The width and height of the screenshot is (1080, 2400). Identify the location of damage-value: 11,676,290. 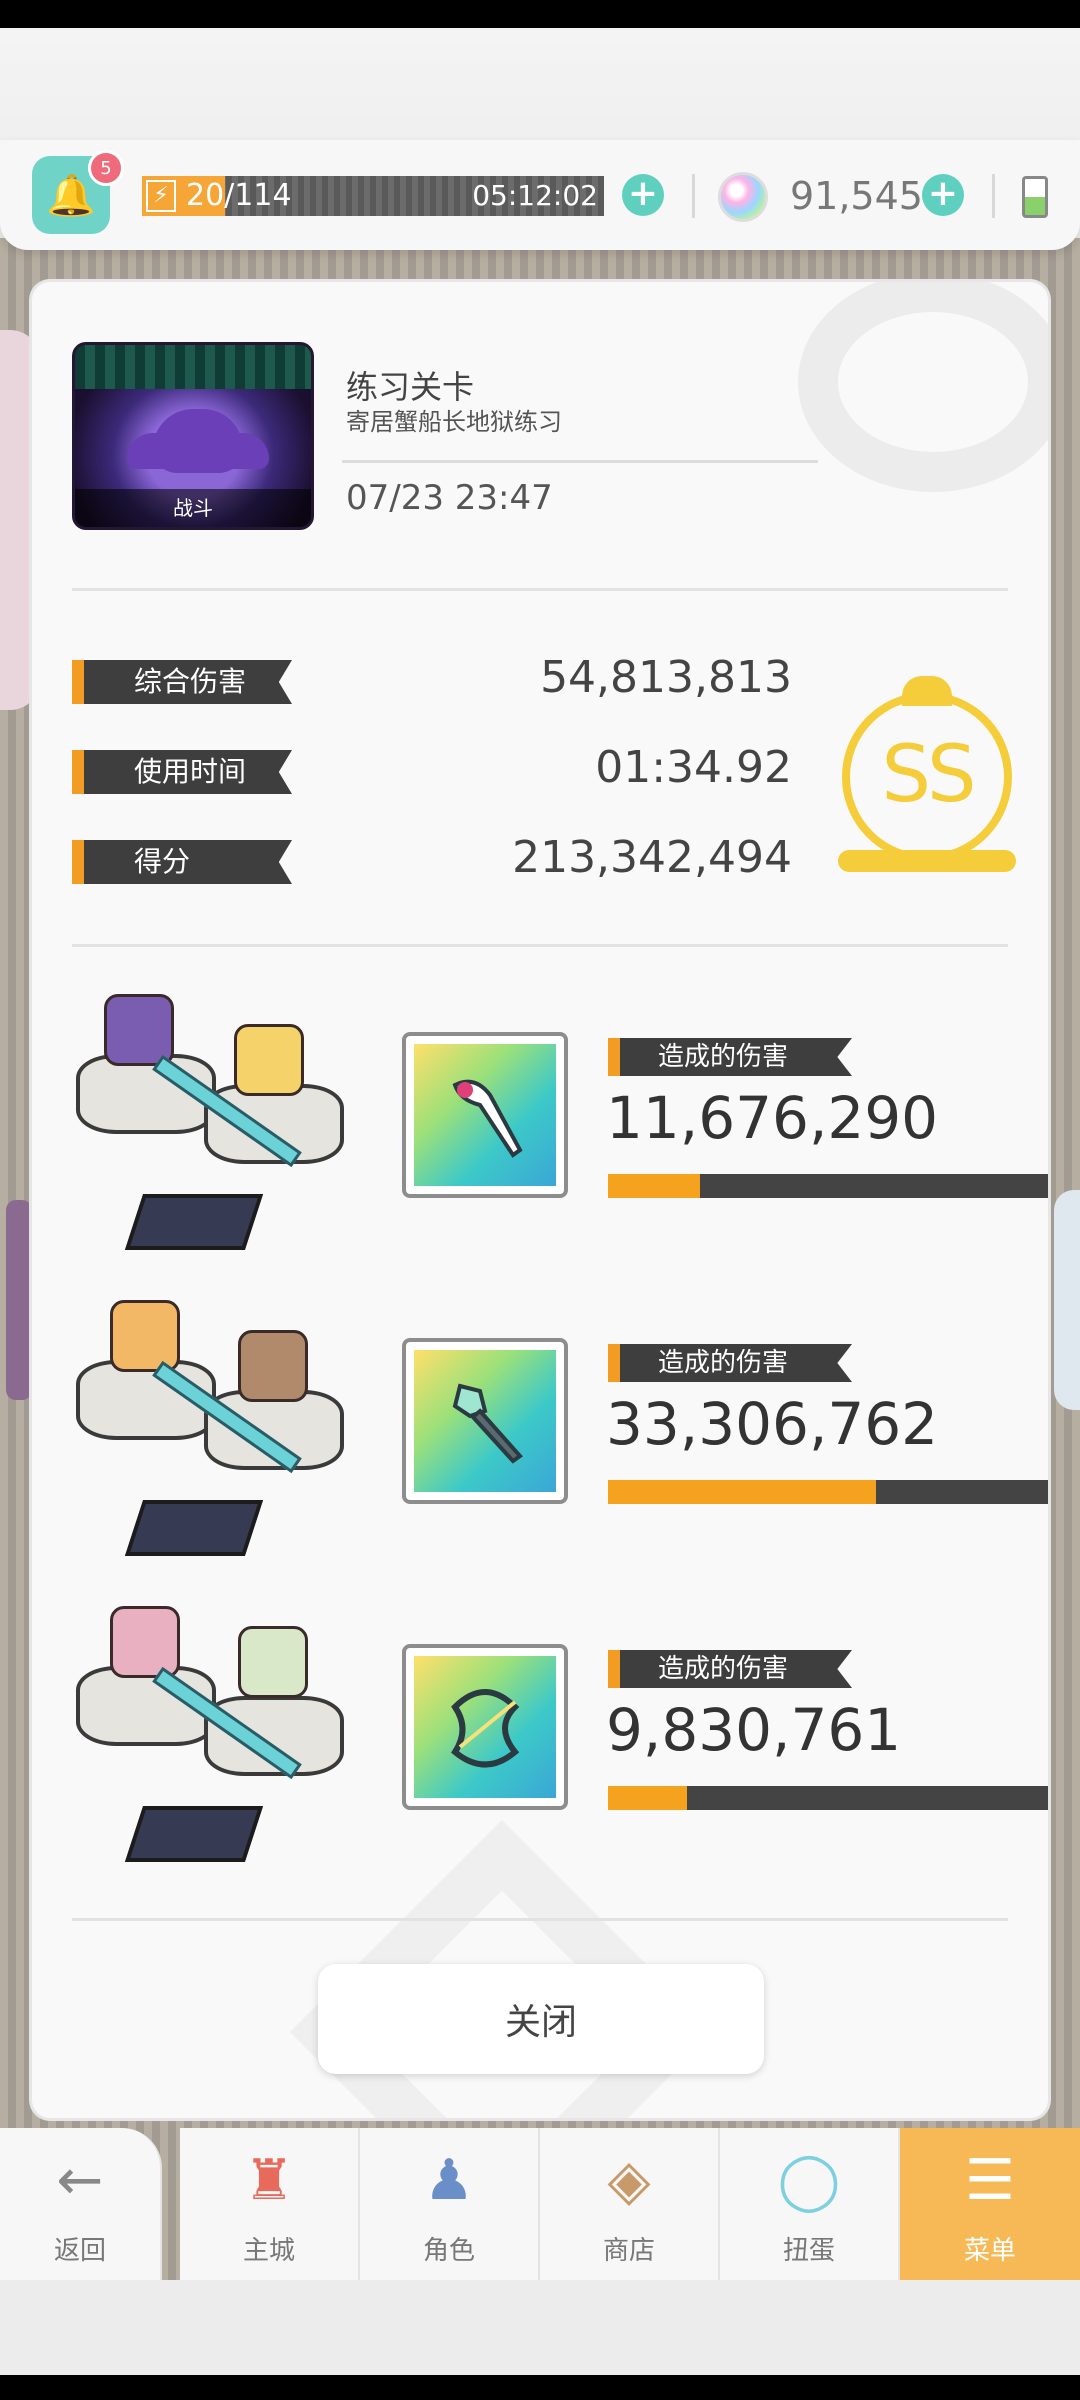
(772, 1118).